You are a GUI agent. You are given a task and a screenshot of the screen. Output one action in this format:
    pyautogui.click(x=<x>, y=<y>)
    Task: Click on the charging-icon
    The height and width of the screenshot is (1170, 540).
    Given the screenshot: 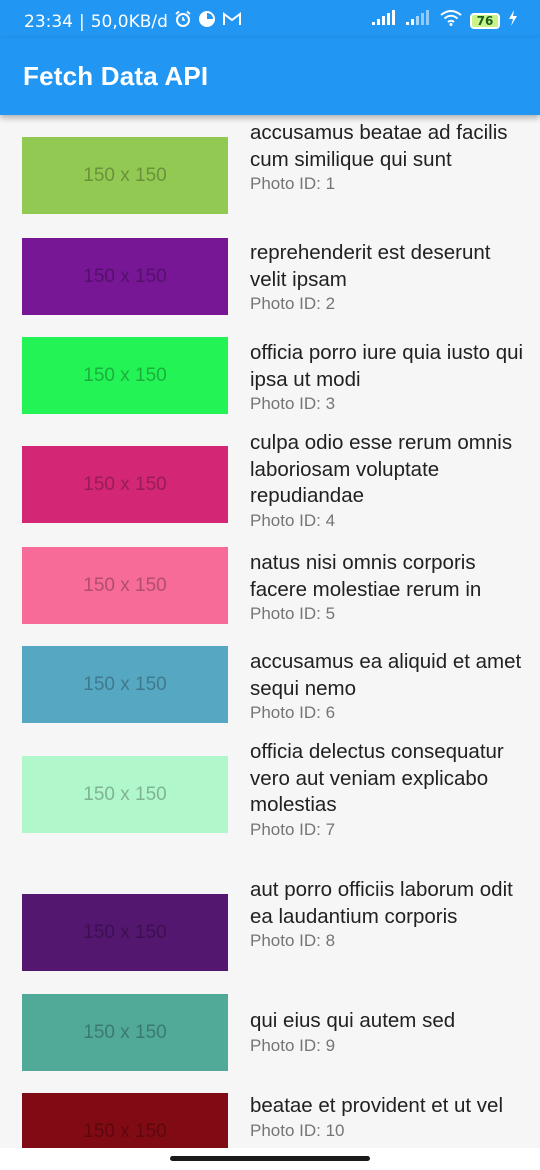 What is the action you would take?
    pyautogui.click(x=513, y=20)
    